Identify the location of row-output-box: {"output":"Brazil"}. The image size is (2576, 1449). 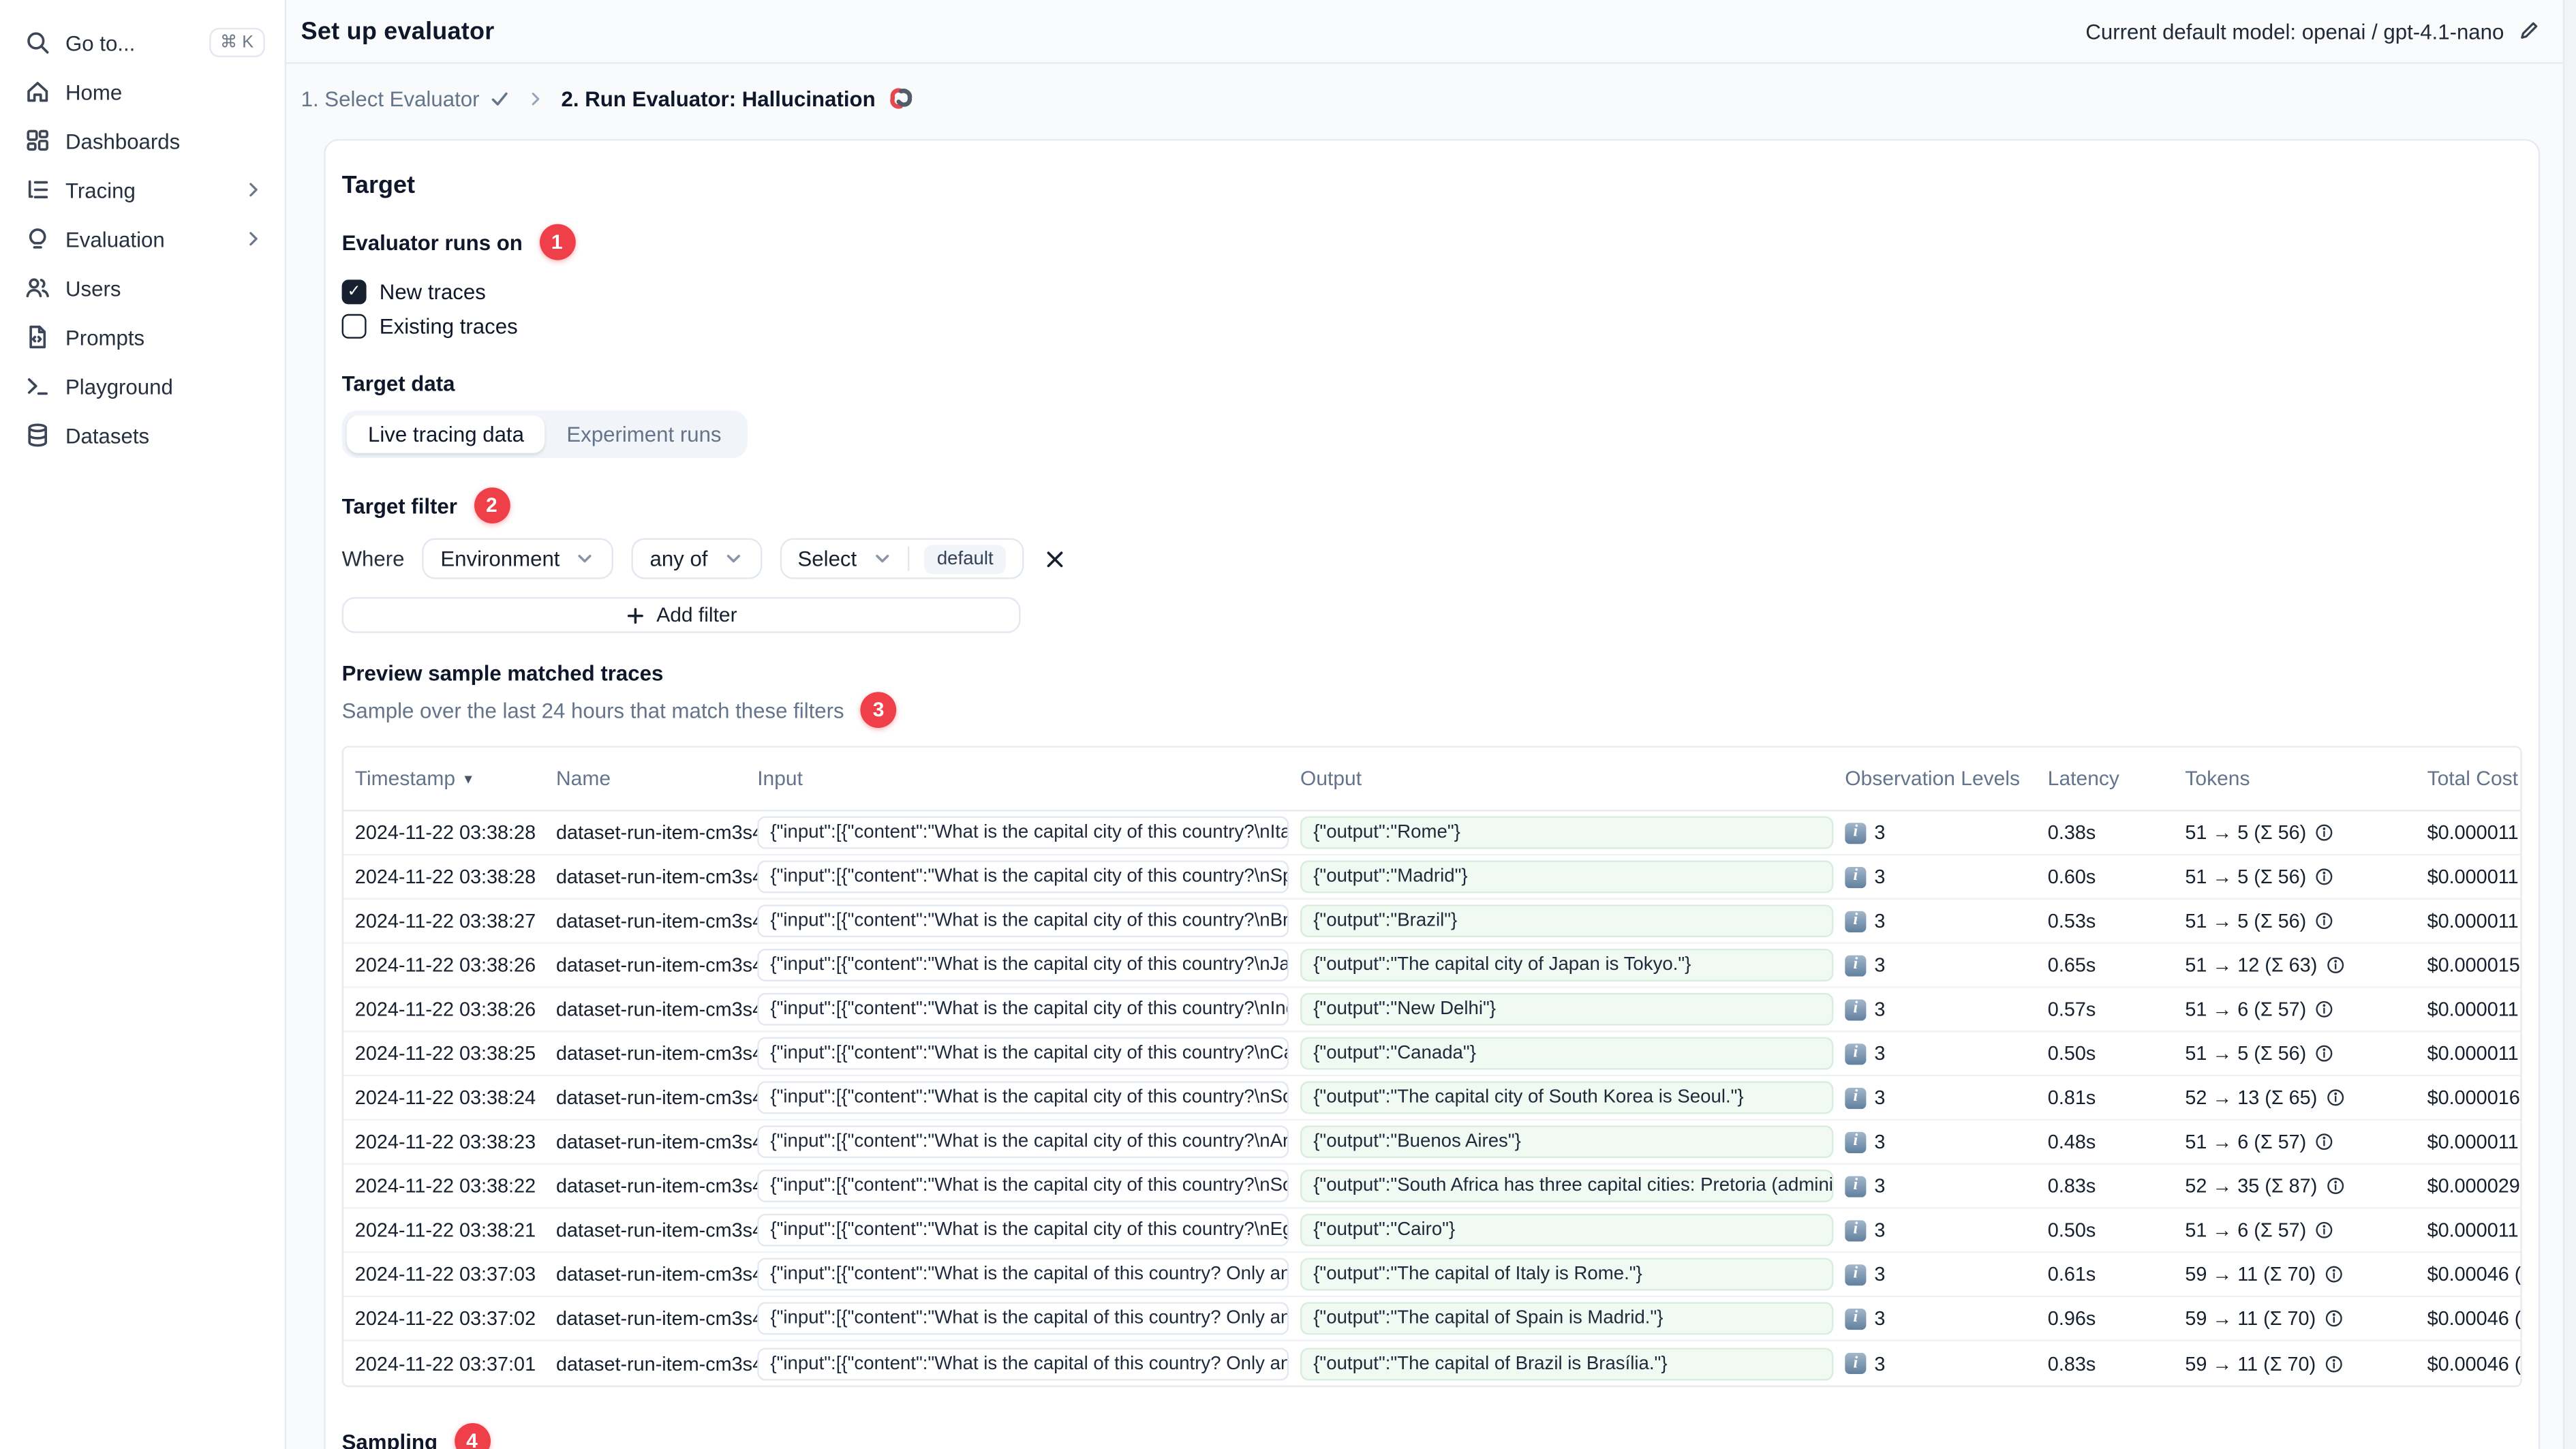
(1567, 921).